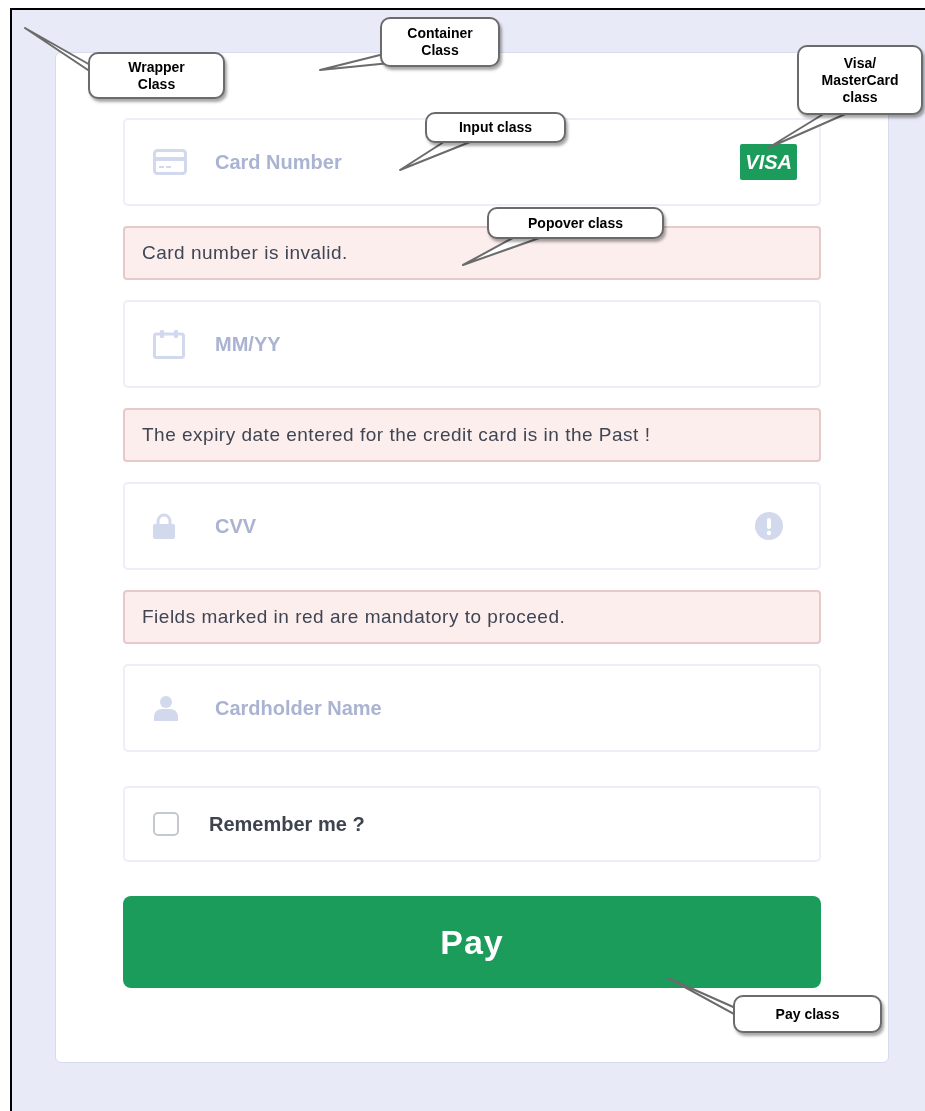 This screenshot has width=925, height=1111. Describe the element at coordinates (768, 162) in the screenshot. I see `visa-badge: VISA` at that location.